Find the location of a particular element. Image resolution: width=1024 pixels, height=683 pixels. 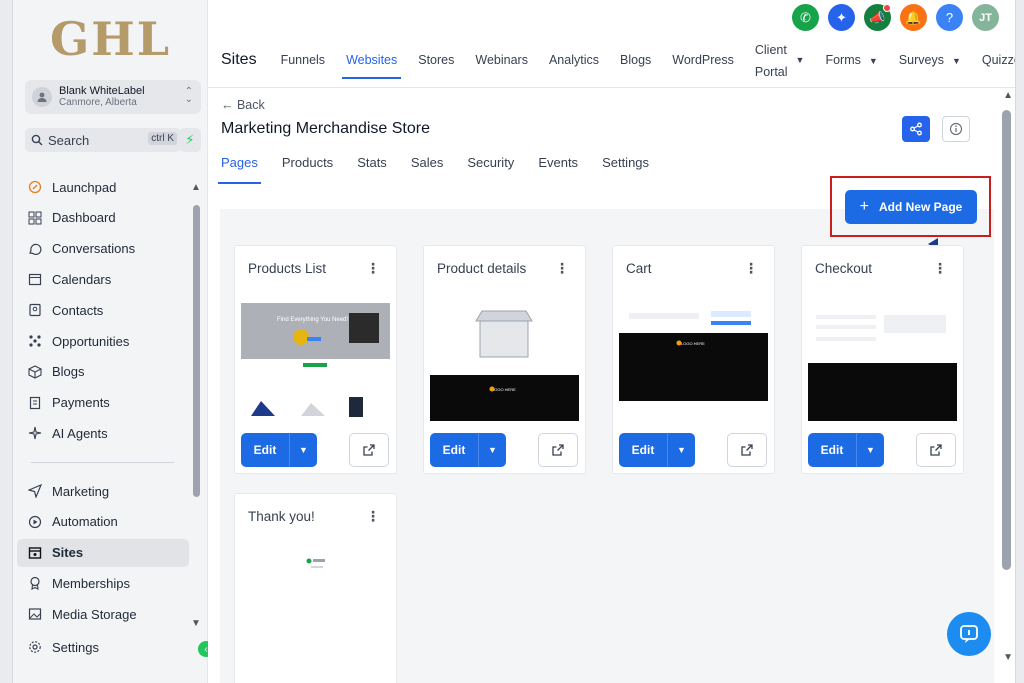

avatar-icon-glyph: JT is located at coordinates (985, 17).